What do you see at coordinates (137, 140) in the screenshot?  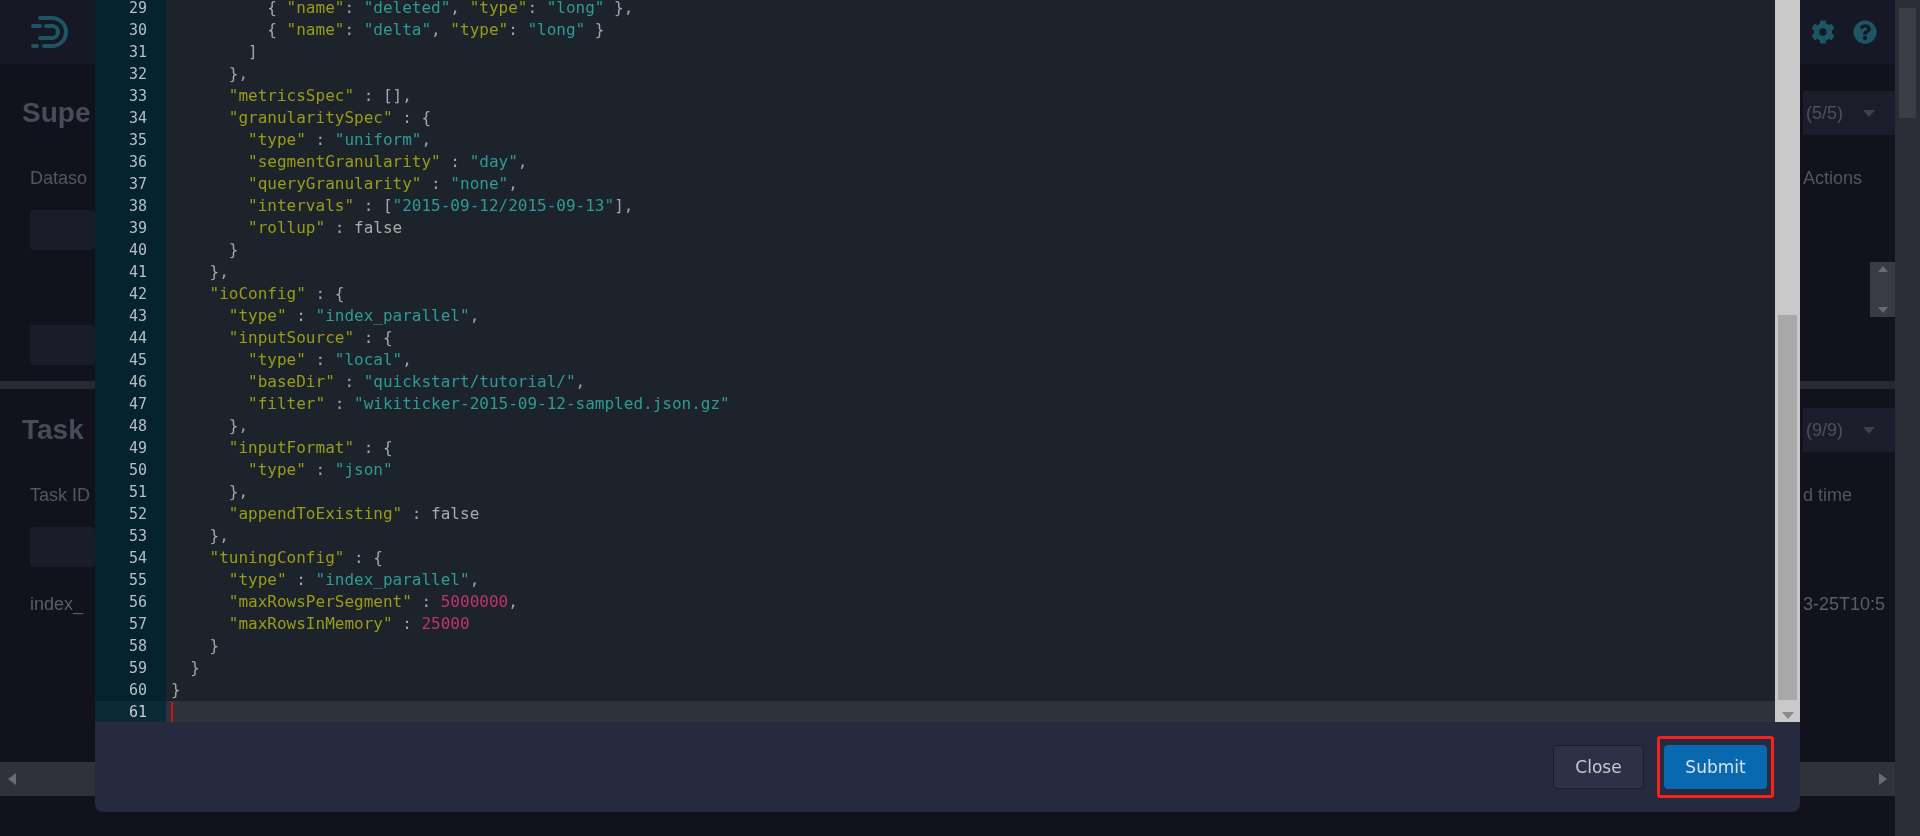 I see `line-number: 35` at bounding box center [137, 140].